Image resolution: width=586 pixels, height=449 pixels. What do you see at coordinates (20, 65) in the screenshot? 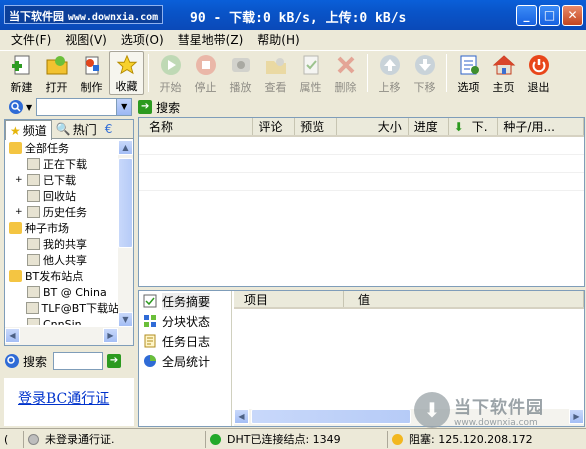
I see `new-icon` at bounding box center [20, 65].